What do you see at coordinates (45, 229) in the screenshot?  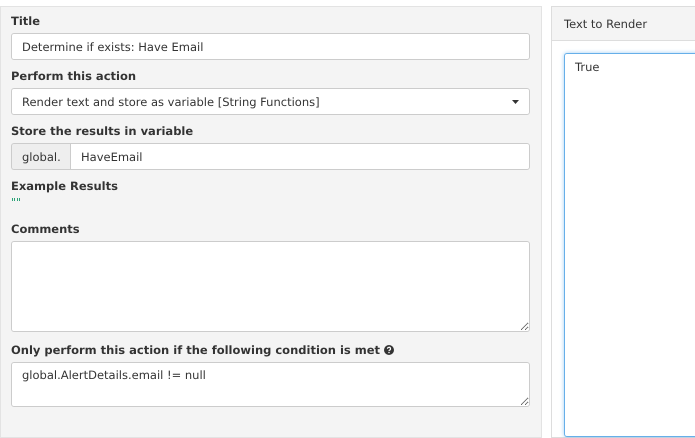 I see `field-label: Comments` at bounding box center [45, 229].